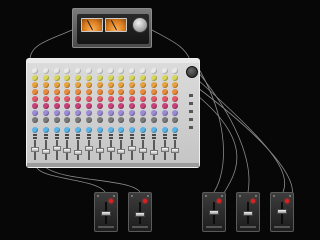 Image resolution: width=320 pixels, height=240 pixels. I want to click on rack-knob, so click(140, 25).